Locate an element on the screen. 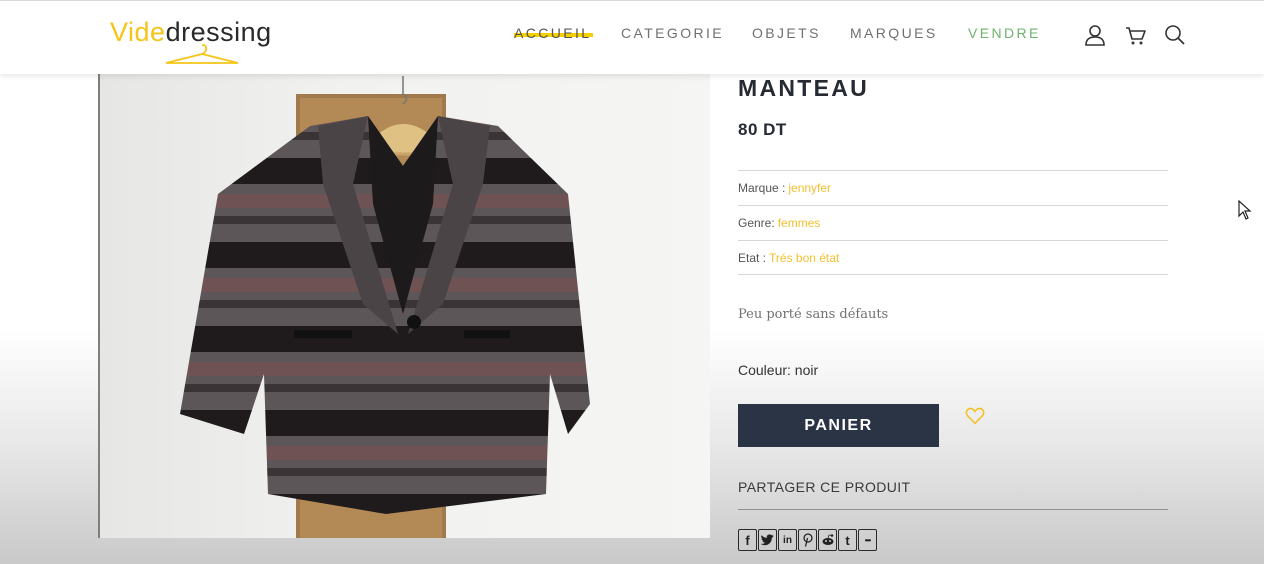 This screenshot has width=1264, height=564. cart-icon is located at coordinates (1136, 35).